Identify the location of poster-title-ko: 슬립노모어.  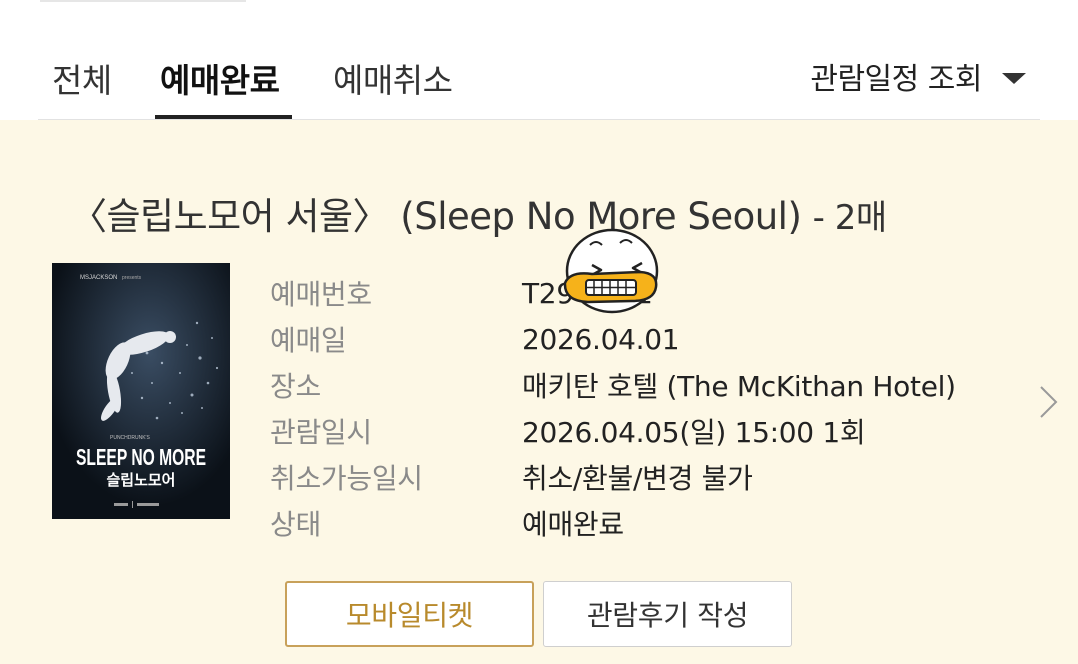
(140, 480).